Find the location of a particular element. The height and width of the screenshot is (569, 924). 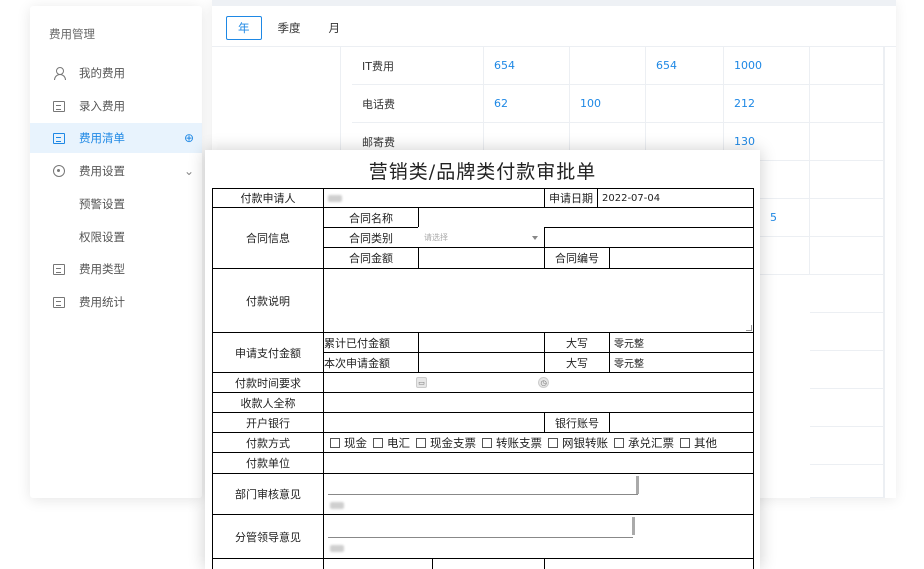

apply-date-label: 申请日期 is located at coordinates (571, 198).